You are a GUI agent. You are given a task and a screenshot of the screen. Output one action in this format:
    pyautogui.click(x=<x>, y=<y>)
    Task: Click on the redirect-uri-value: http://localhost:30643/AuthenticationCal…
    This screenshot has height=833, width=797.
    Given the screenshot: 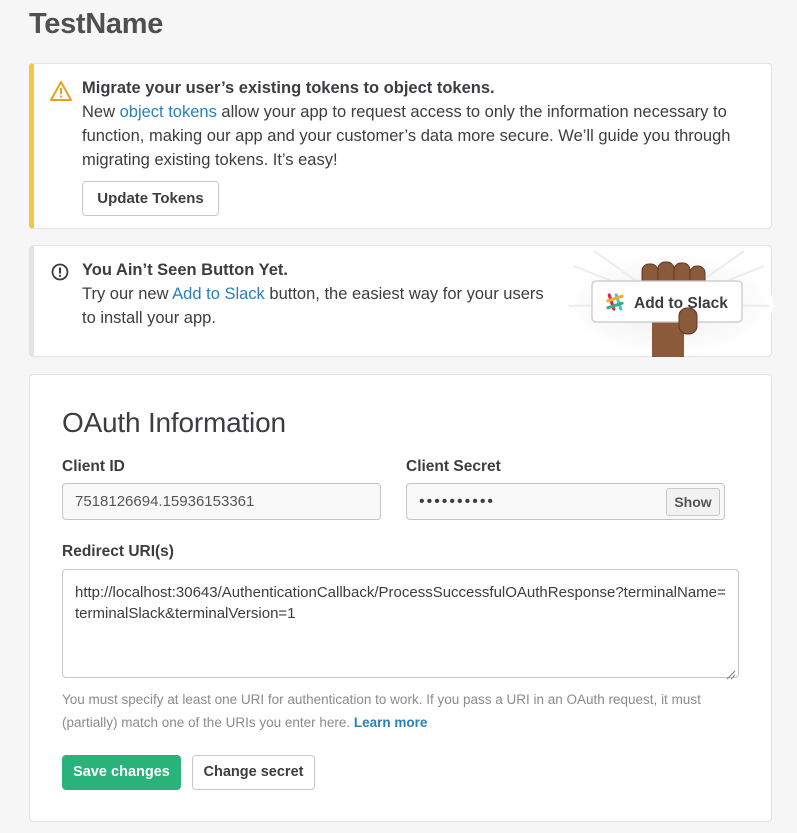 What is the action you would take?
    pyautogui.click(x=400, y=603)
    